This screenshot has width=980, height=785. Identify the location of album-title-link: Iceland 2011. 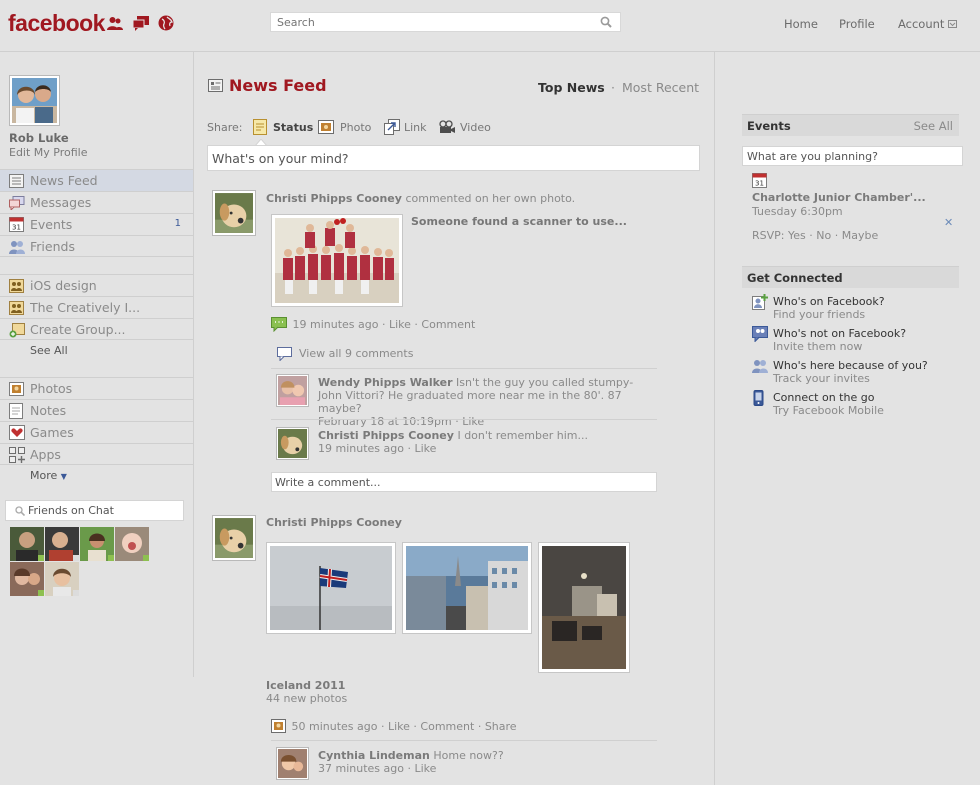
(305, 685).